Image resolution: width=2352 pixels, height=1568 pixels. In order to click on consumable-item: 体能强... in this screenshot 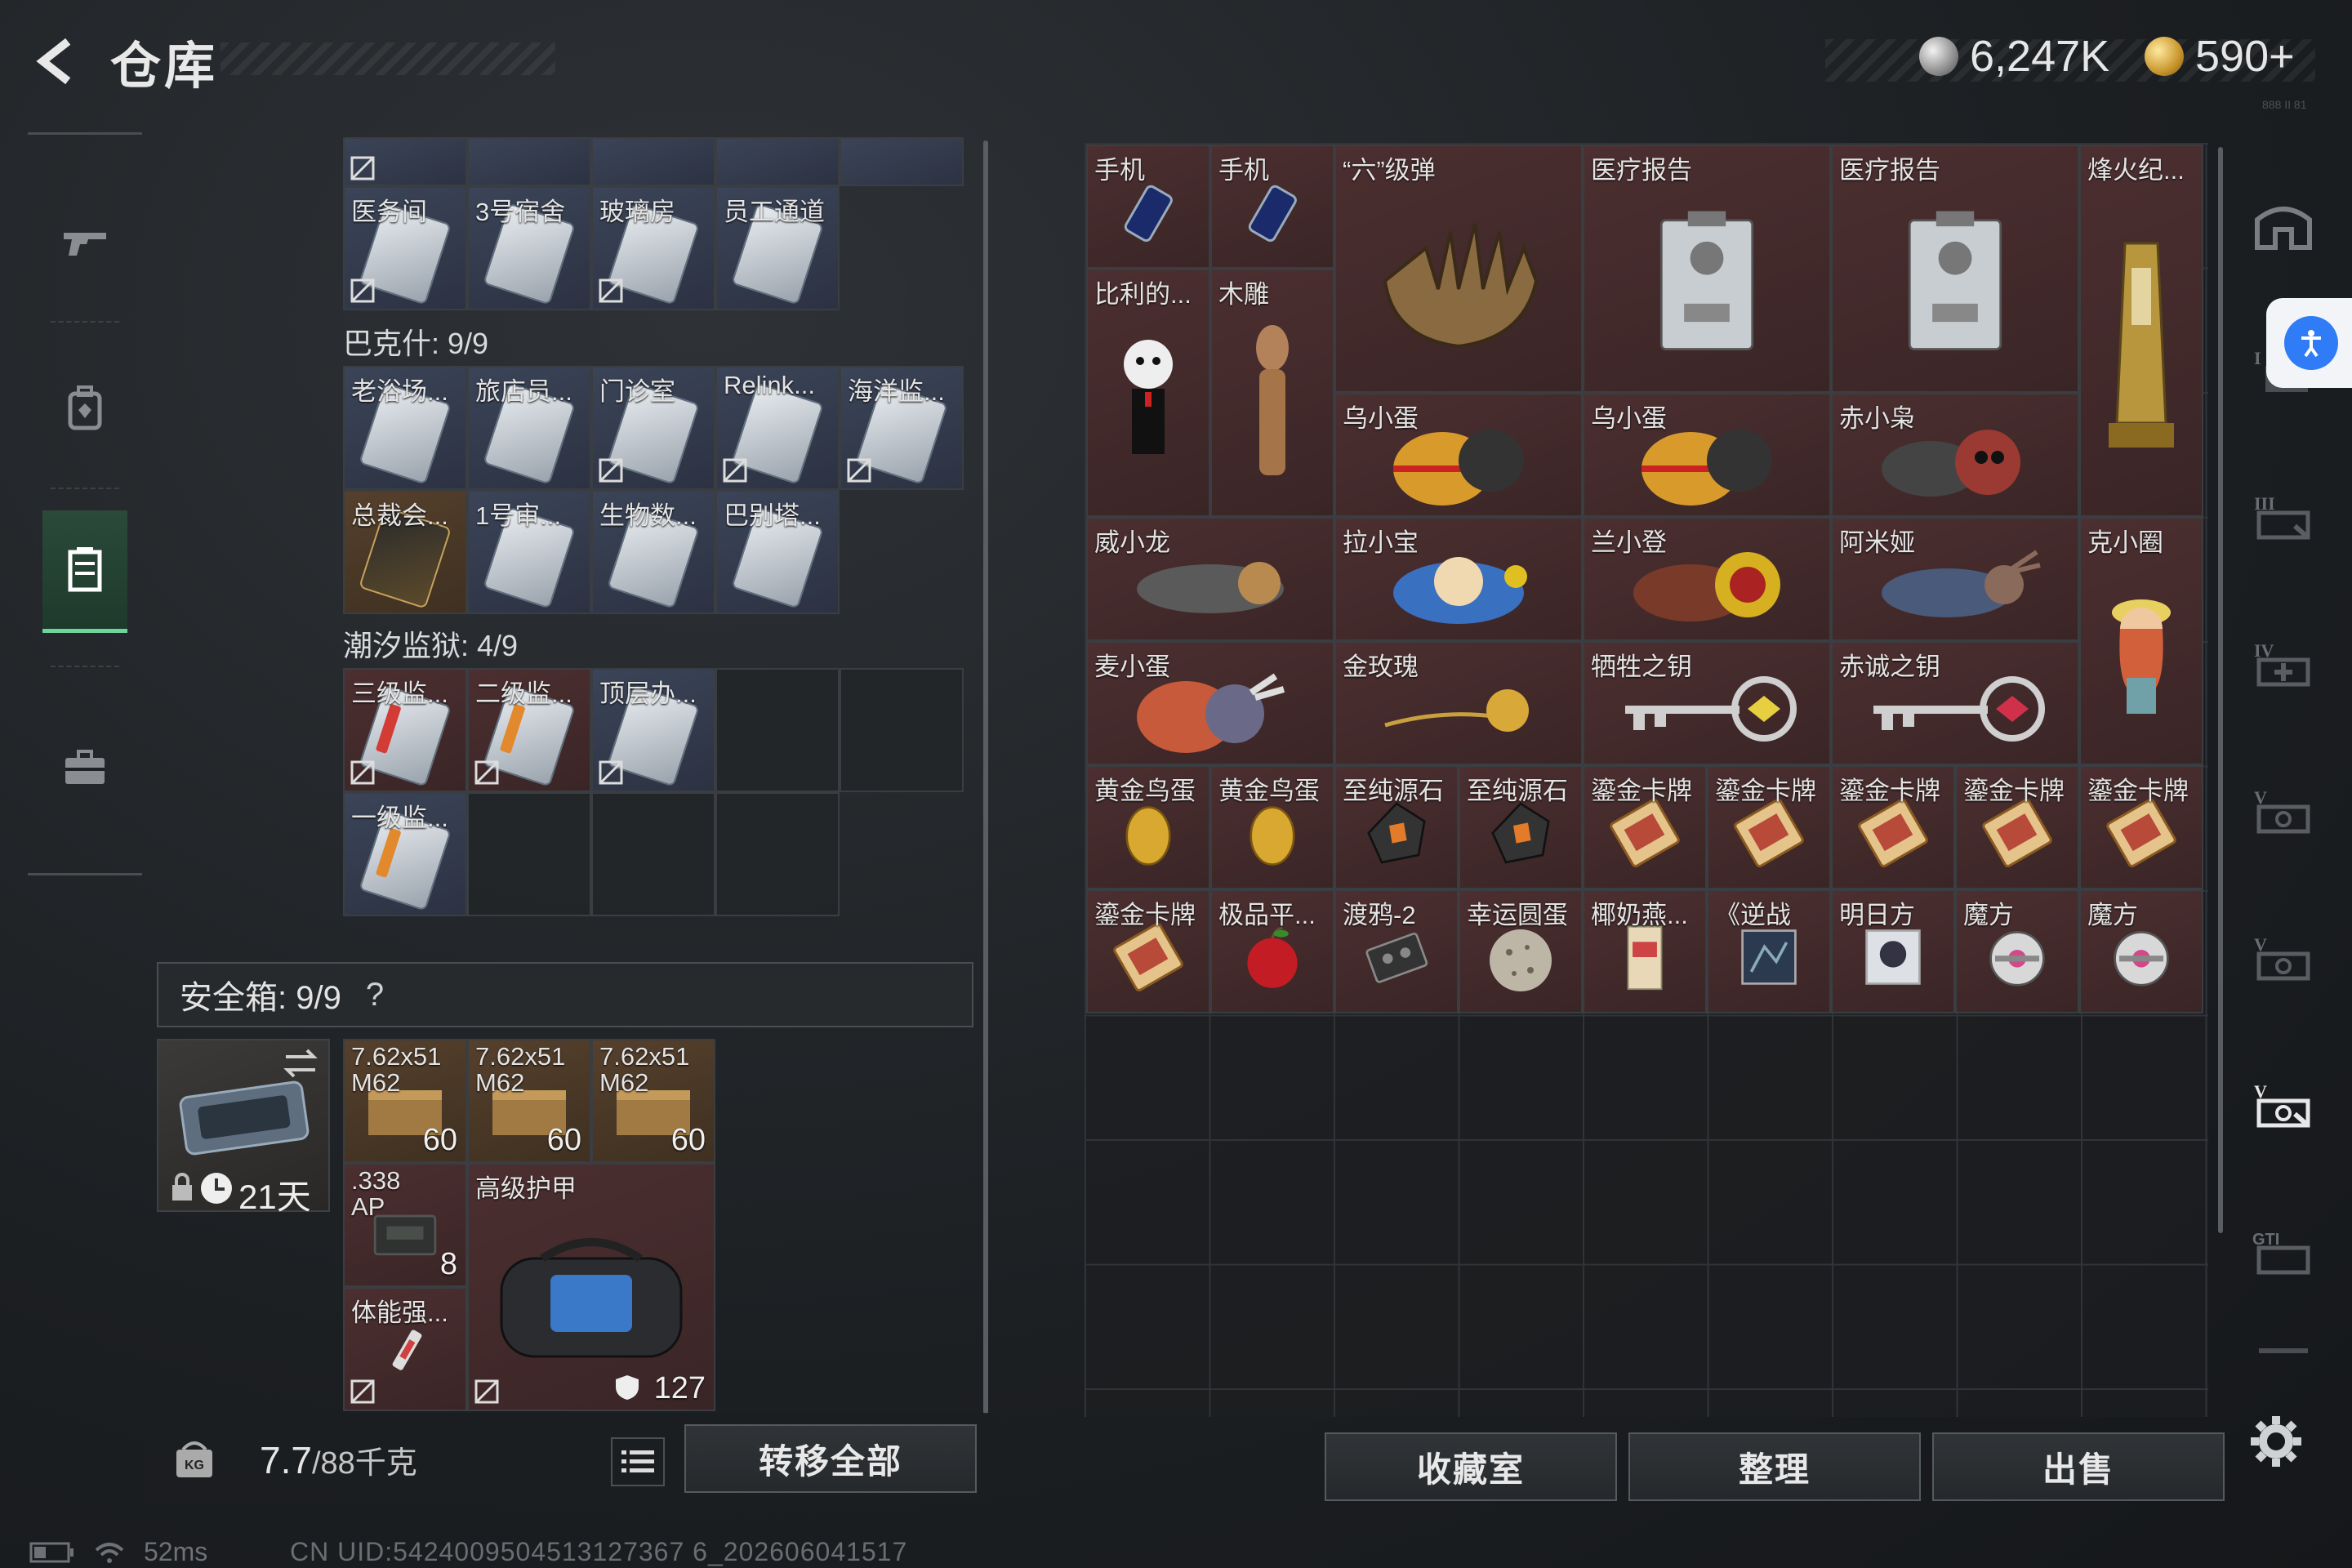, I will do `click(405, 1349)`.